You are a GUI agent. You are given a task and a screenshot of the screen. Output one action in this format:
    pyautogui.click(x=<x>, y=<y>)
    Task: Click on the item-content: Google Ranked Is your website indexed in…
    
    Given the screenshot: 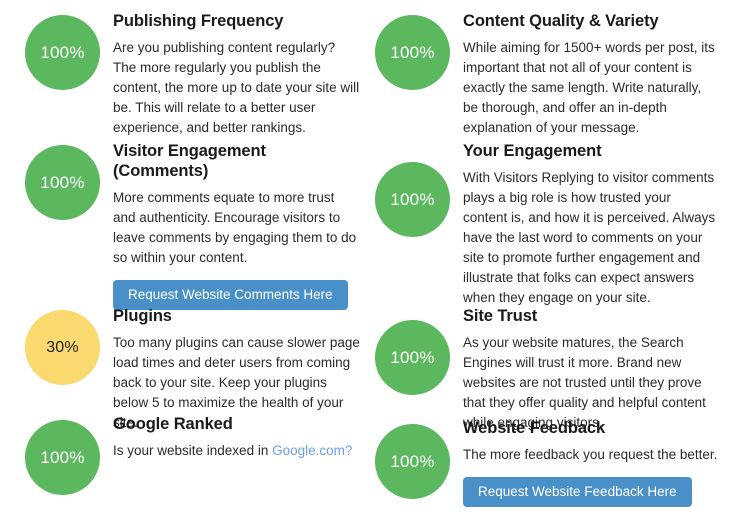 What is the action you would take?
    pyautogui.click(x=236, y=438)
    